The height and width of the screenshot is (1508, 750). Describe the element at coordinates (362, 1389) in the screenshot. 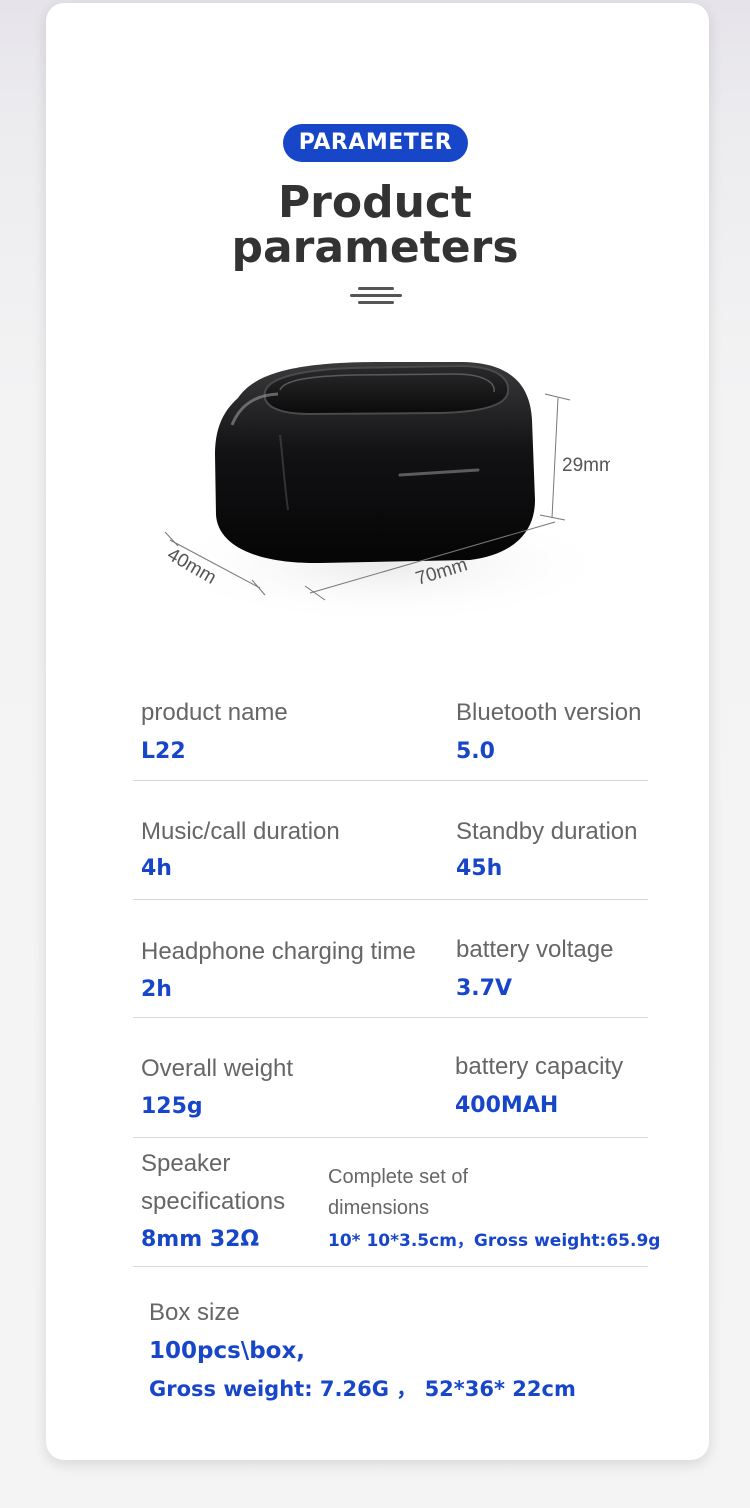

I see `box-size-value-line2: Gross weight: 7.26G ， 52*36* 22cm` at that location.